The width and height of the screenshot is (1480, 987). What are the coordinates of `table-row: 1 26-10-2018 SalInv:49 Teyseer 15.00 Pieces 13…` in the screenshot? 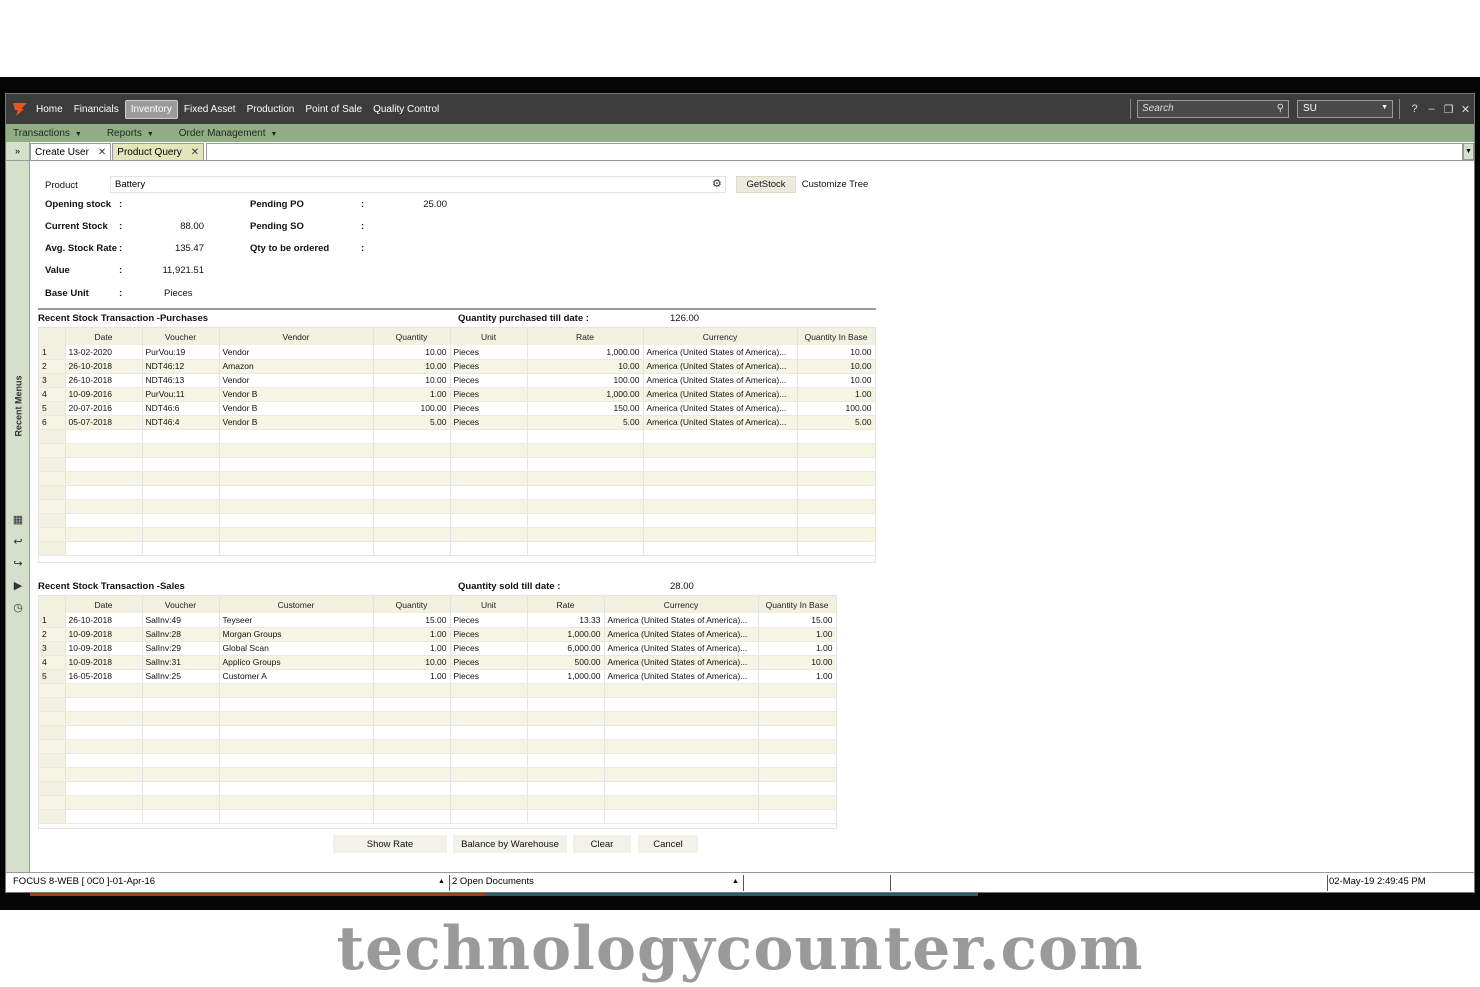 It's located at (438, 620).